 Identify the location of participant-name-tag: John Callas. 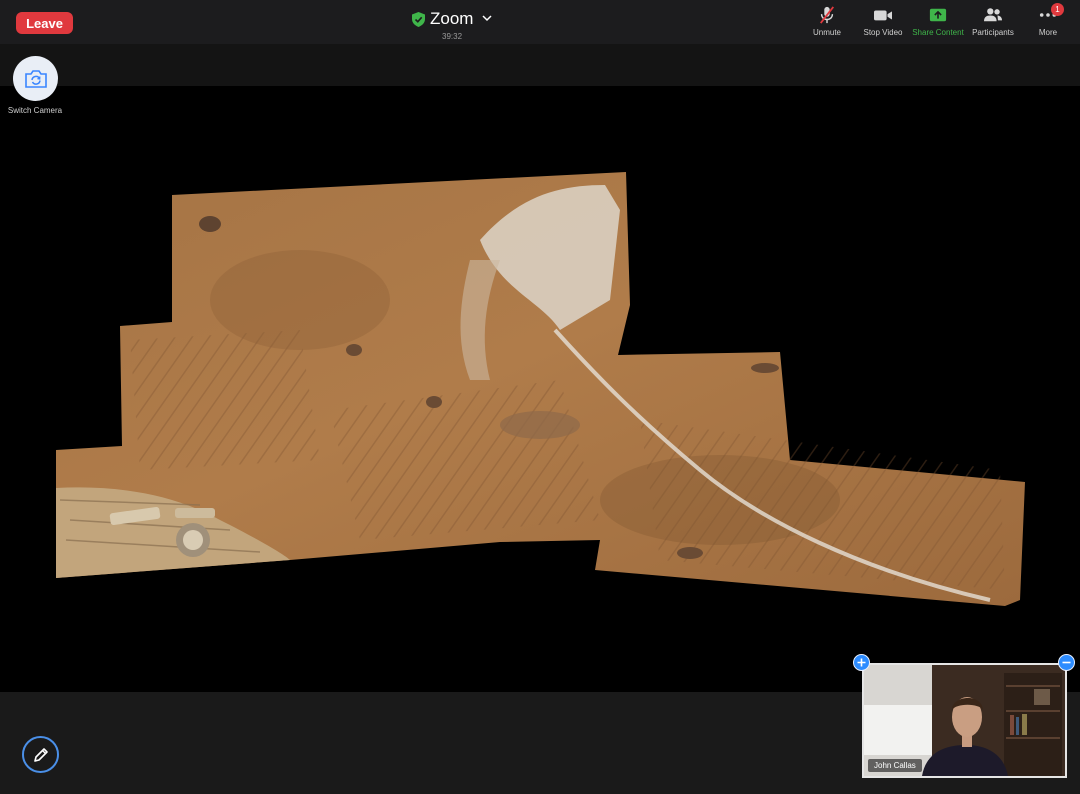
(895, 765).